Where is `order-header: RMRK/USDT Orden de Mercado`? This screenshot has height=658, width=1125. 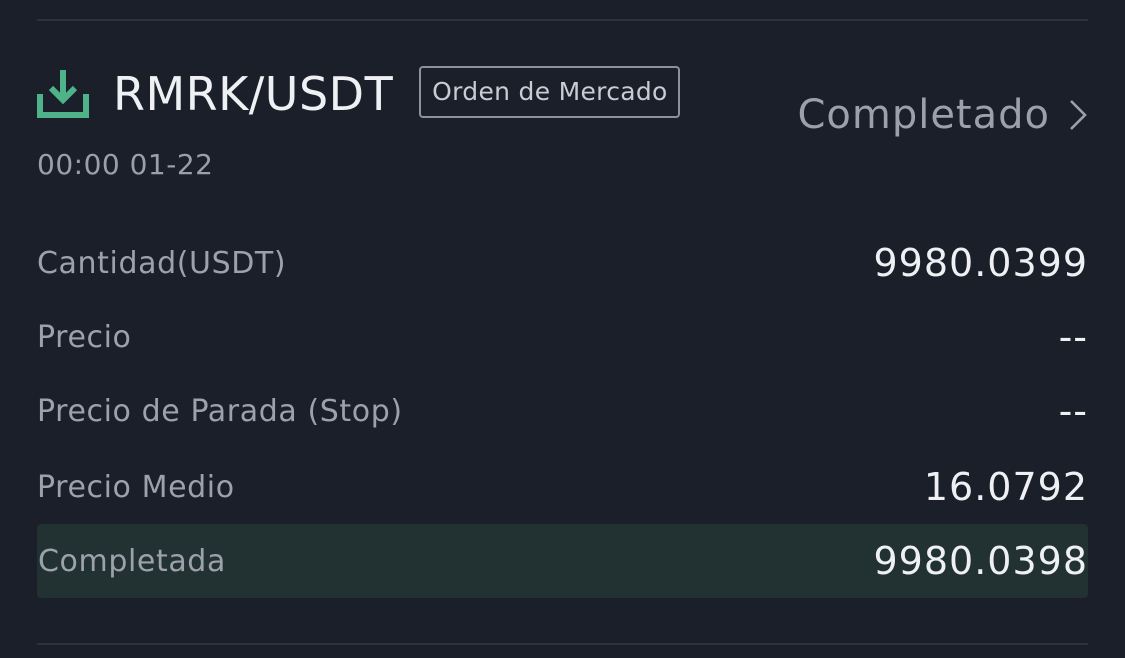
order-header: RMRK/USDT Orden de Mercado is located at coordinates (358, 94).